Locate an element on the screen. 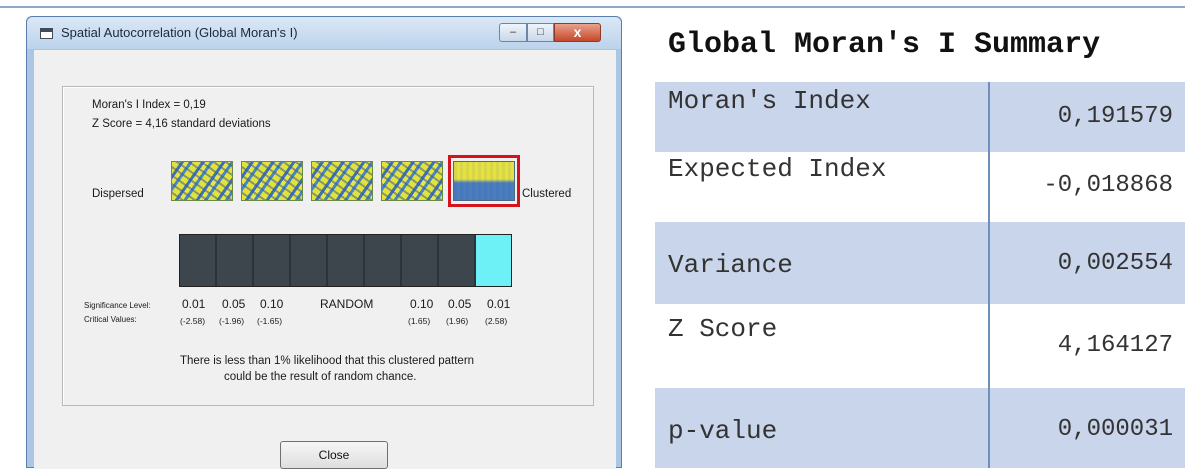  summary-title: Global Moran's I Summary is located at coordinates (884, 45).